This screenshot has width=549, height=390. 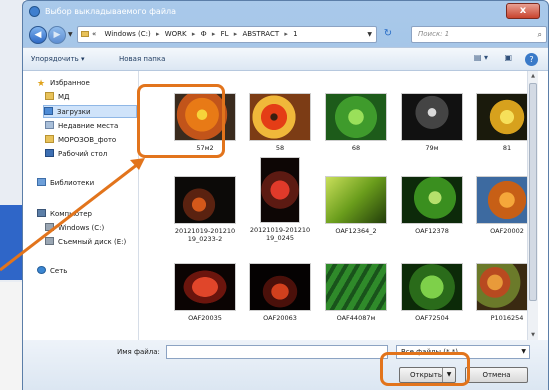 I want to click on breadcrumb-1: 1, so click(x=295, y=34).